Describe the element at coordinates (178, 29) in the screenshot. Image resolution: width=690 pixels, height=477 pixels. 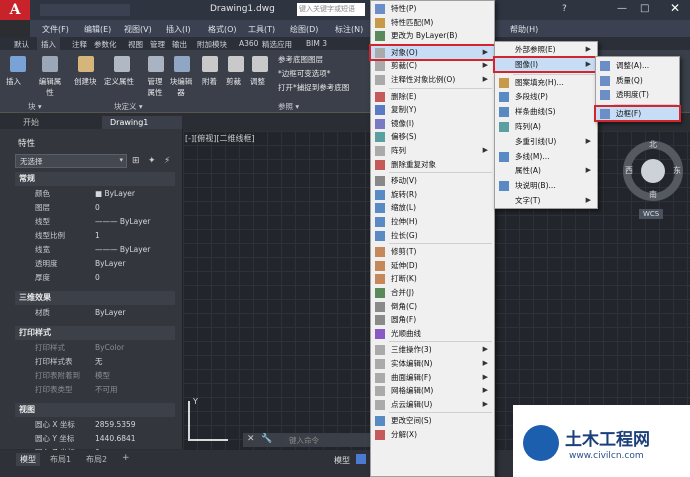
I see `menu-insert: 插入(I)` at that location.